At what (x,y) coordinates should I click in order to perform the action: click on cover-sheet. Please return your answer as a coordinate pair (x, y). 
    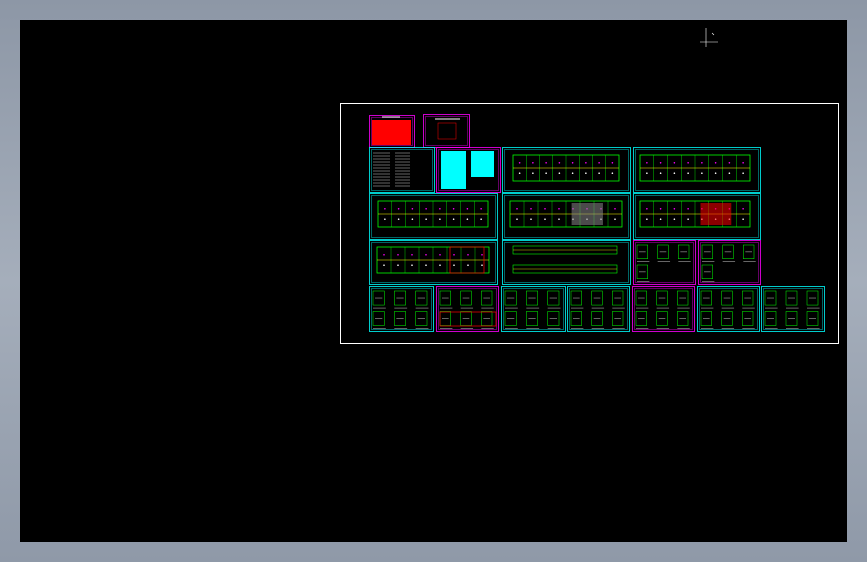
    Looking at the image, I should click on (392, 131).